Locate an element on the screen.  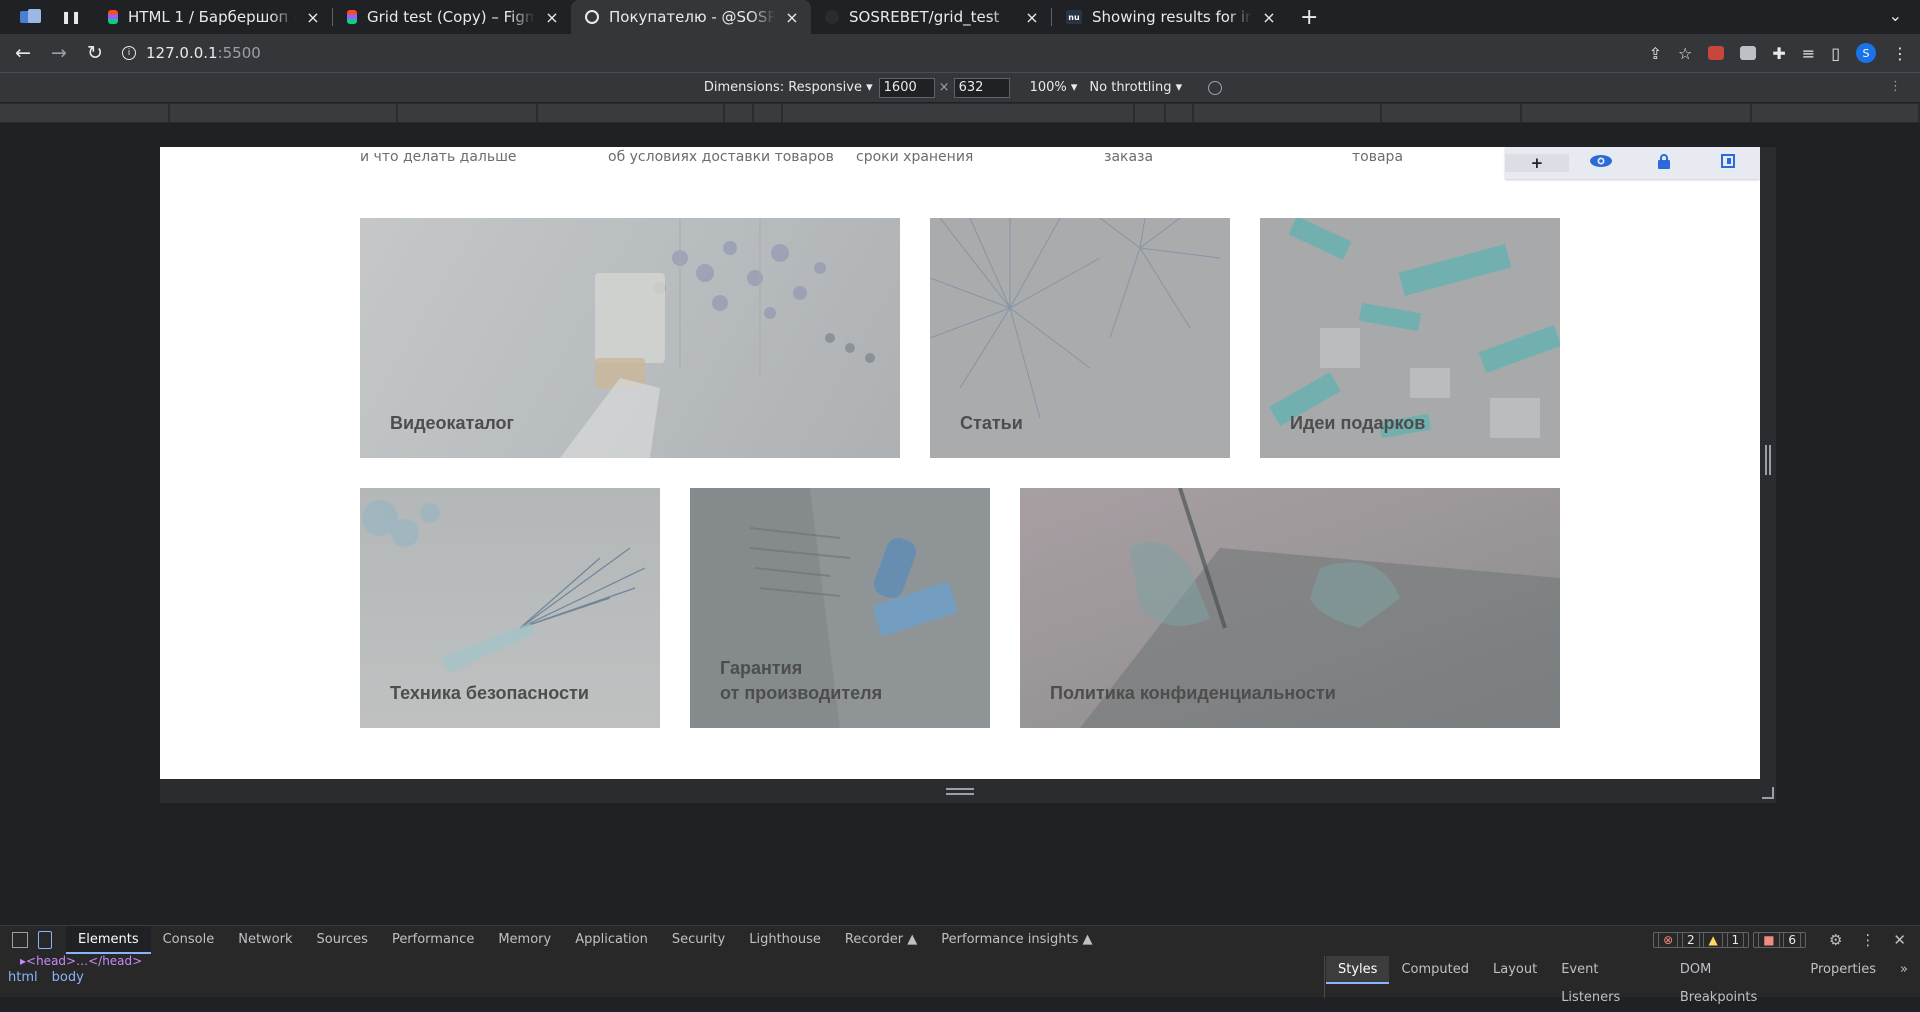
resize-handle-right is located at coordinates (1768, 463).